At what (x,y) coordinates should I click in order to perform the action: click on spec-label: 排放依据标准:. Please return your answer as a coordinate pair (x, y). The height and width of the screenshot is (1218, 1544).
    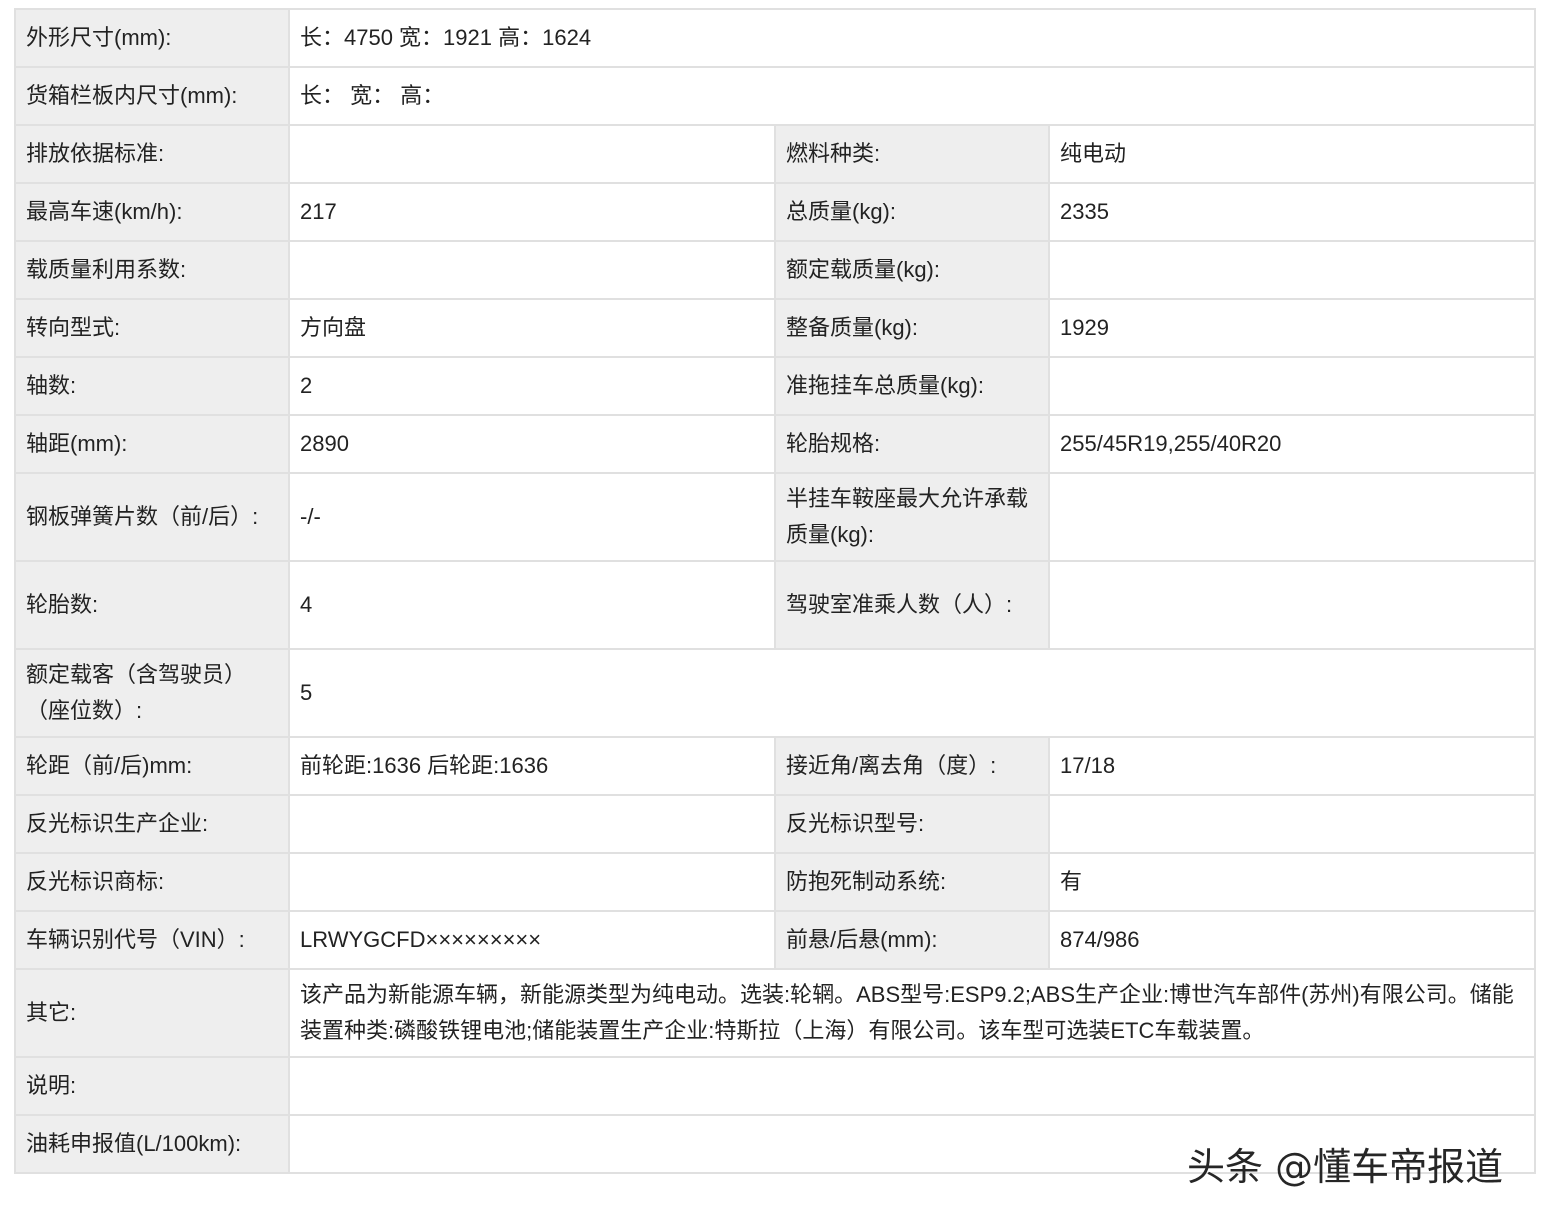
    Looking at the image, I should click on (152, 154).